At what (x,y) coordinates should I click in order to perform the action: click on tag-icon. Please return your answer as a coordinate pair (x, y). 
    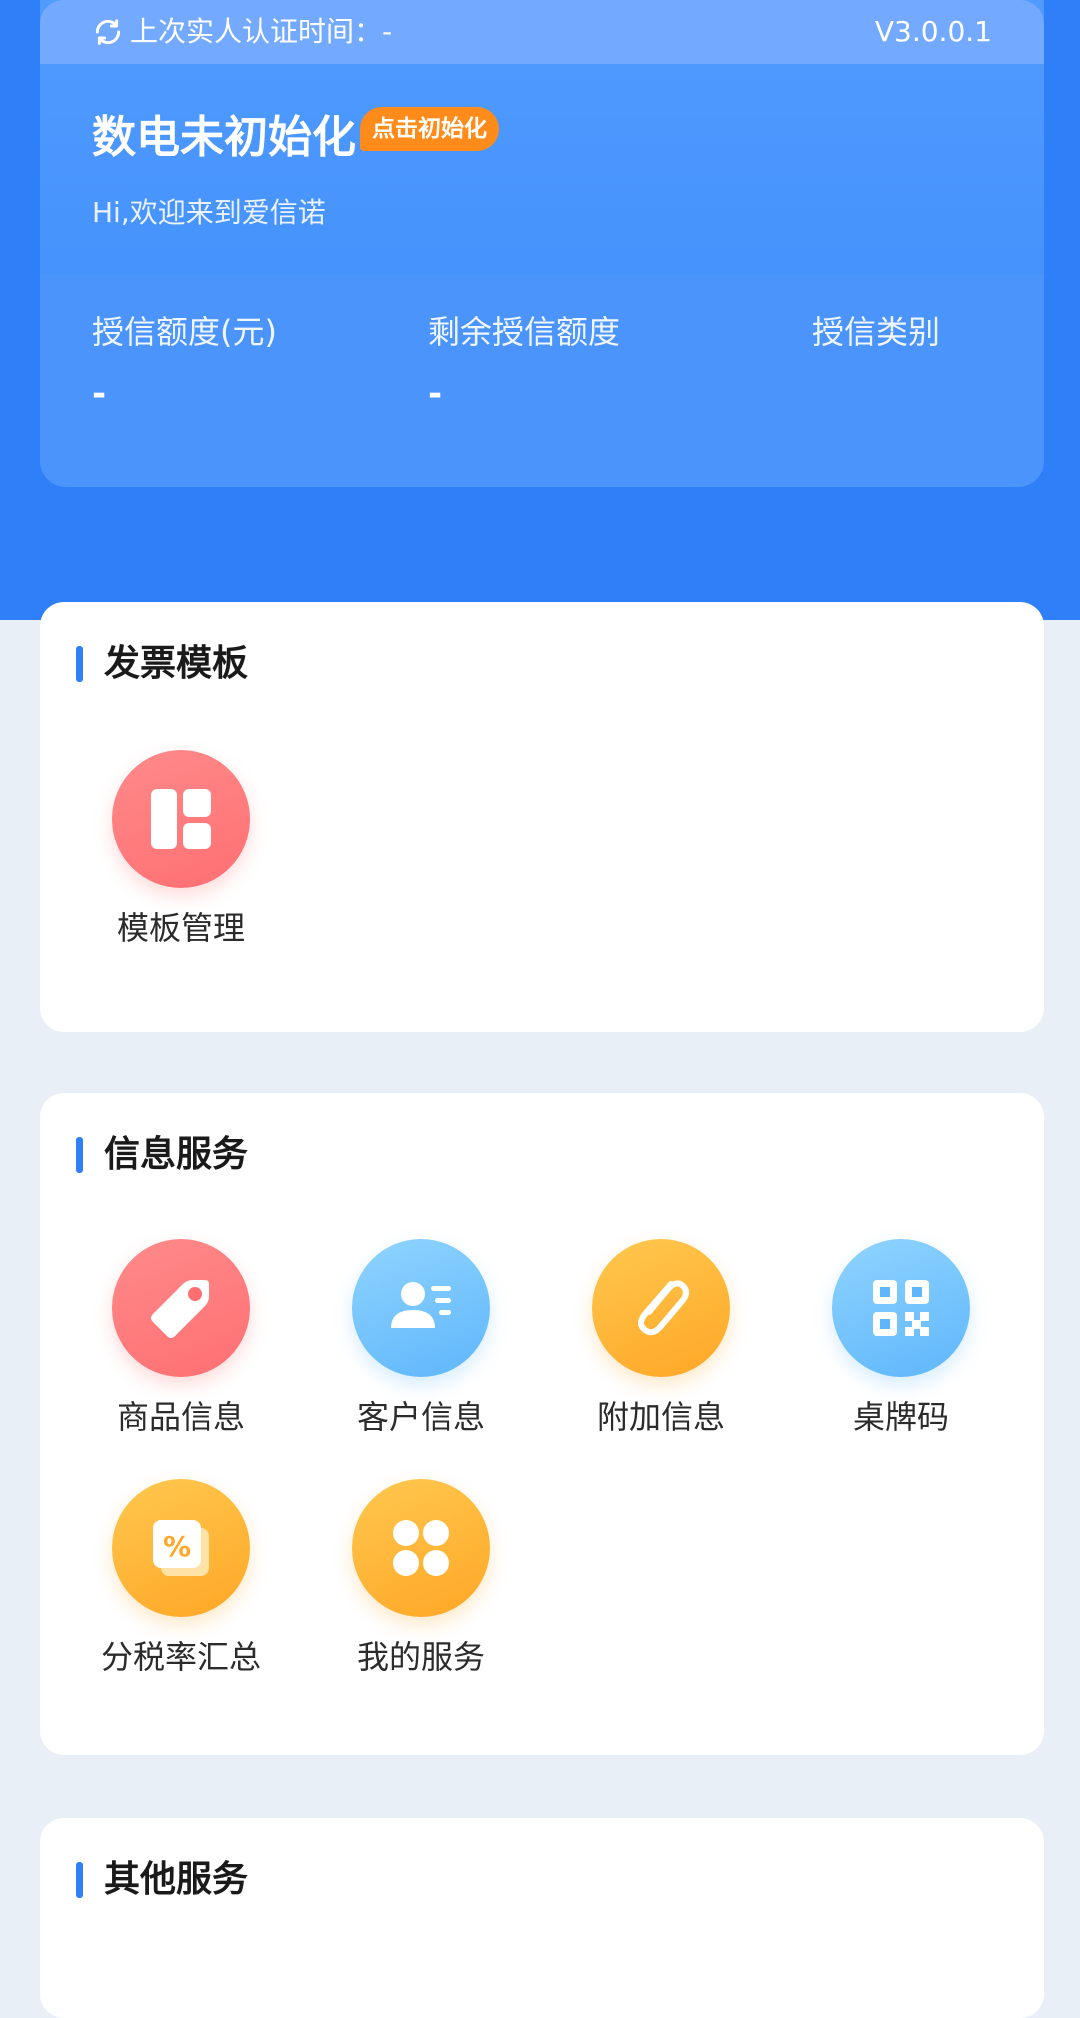
    Looking at the image, I should click on (181, 1308).